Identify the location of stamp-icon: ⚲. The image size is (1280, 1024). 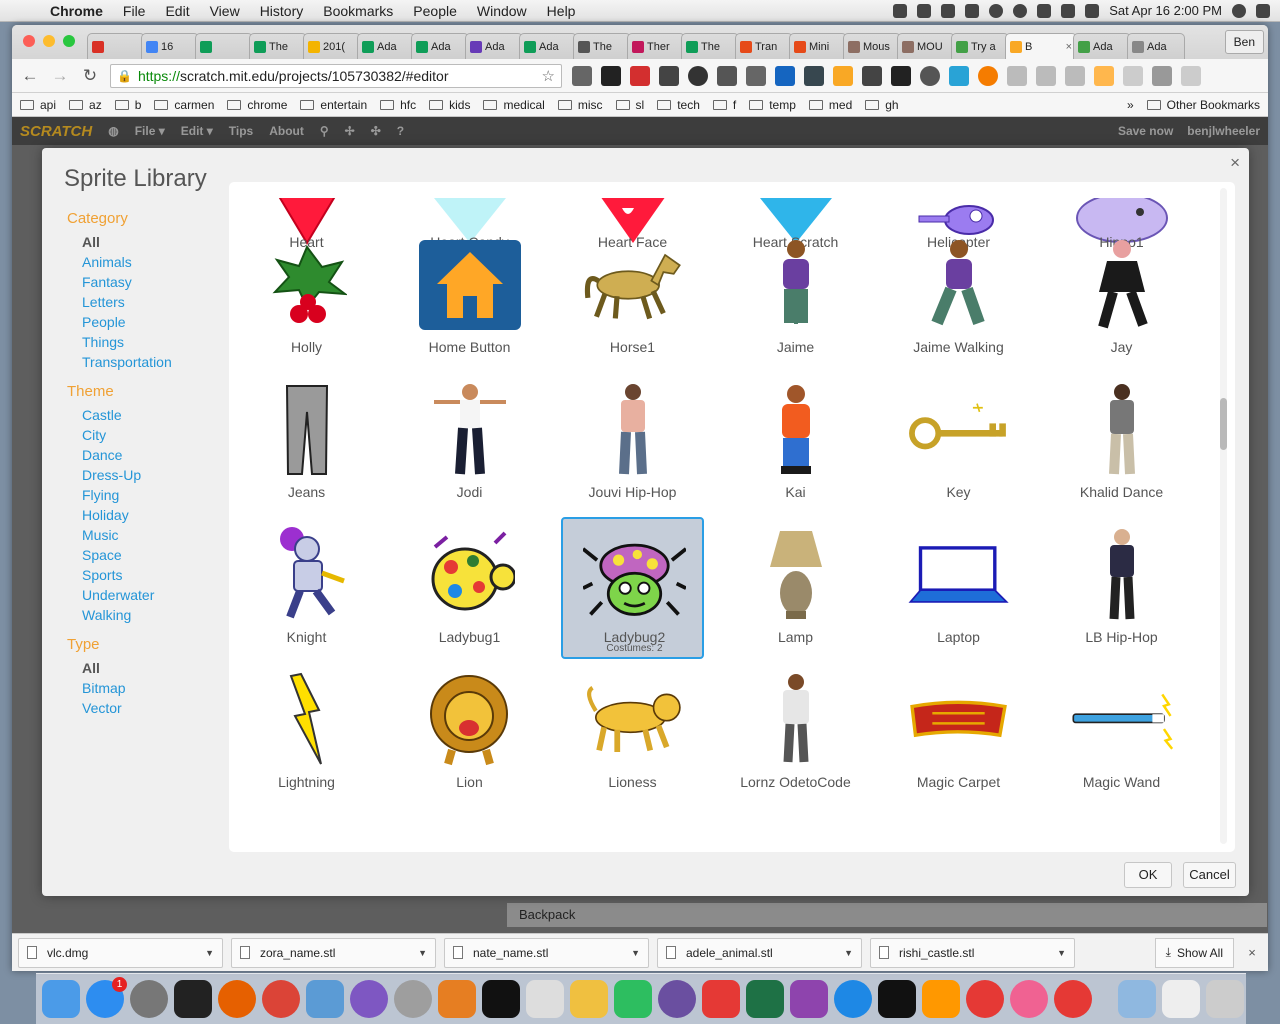
(324, 131).